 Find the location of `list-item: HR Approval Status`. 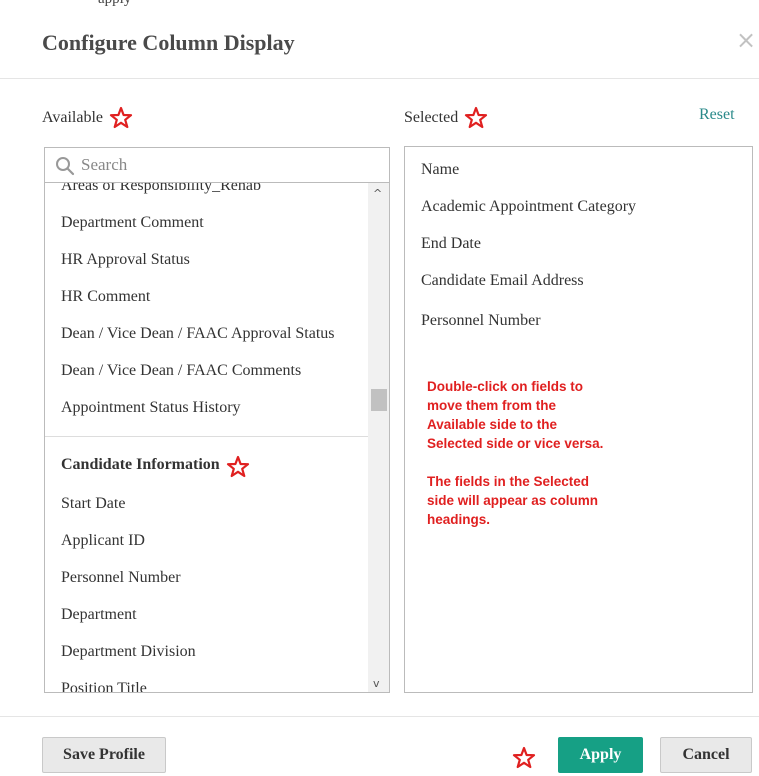

list-item: HR Approval Status is located at coordinates (206, 259).